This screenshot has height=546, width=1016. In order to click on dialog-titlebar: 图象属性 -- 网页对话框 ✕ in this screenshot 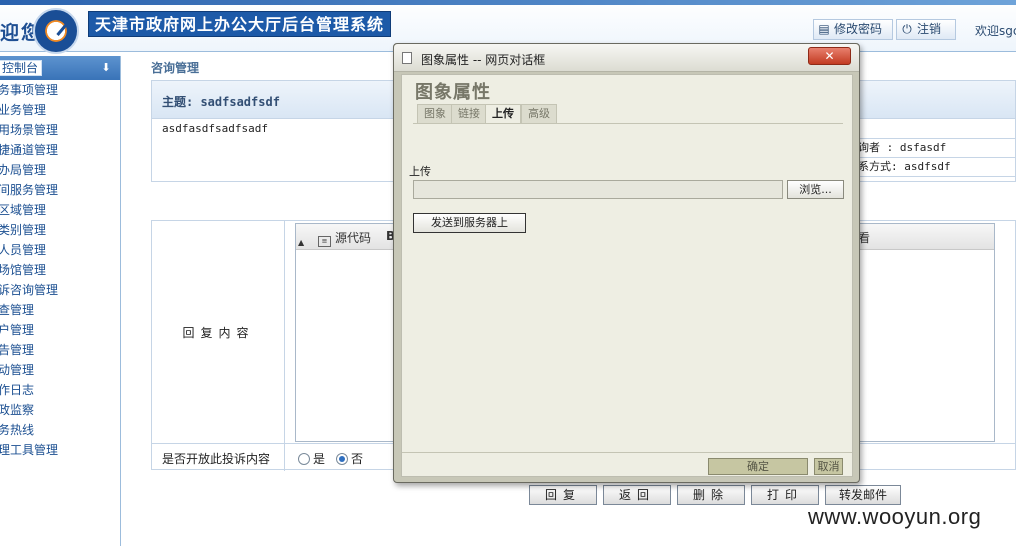, I will do `click(626, 58)`.